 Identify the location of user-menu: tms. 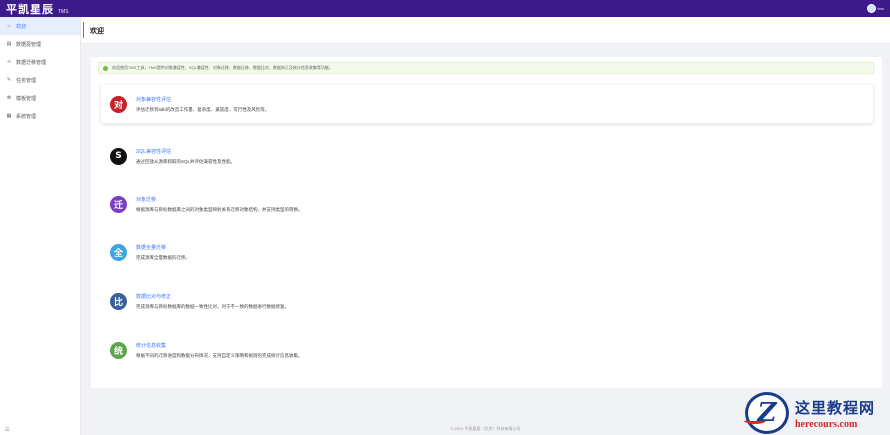
(875, 8).